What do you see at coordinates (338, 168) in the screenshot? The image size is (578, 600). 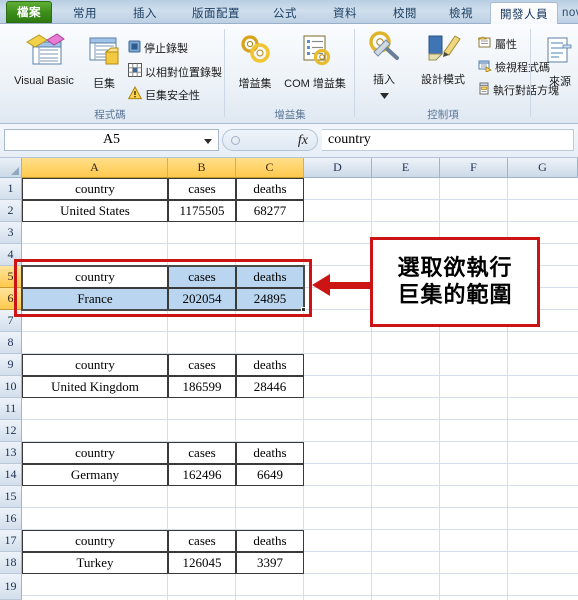 I see `col-header-d: D` at bounding box center [338, 168].